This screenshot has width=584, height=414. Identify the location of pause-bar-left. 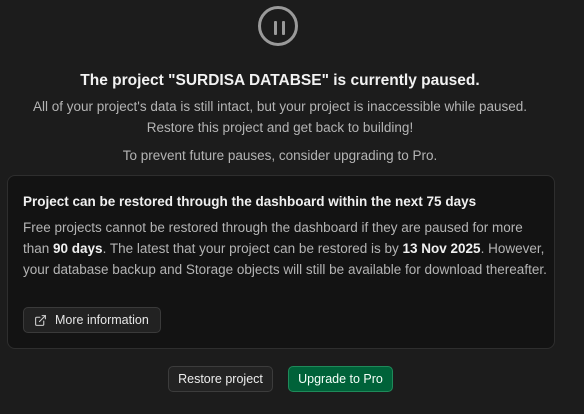
(275, 28).